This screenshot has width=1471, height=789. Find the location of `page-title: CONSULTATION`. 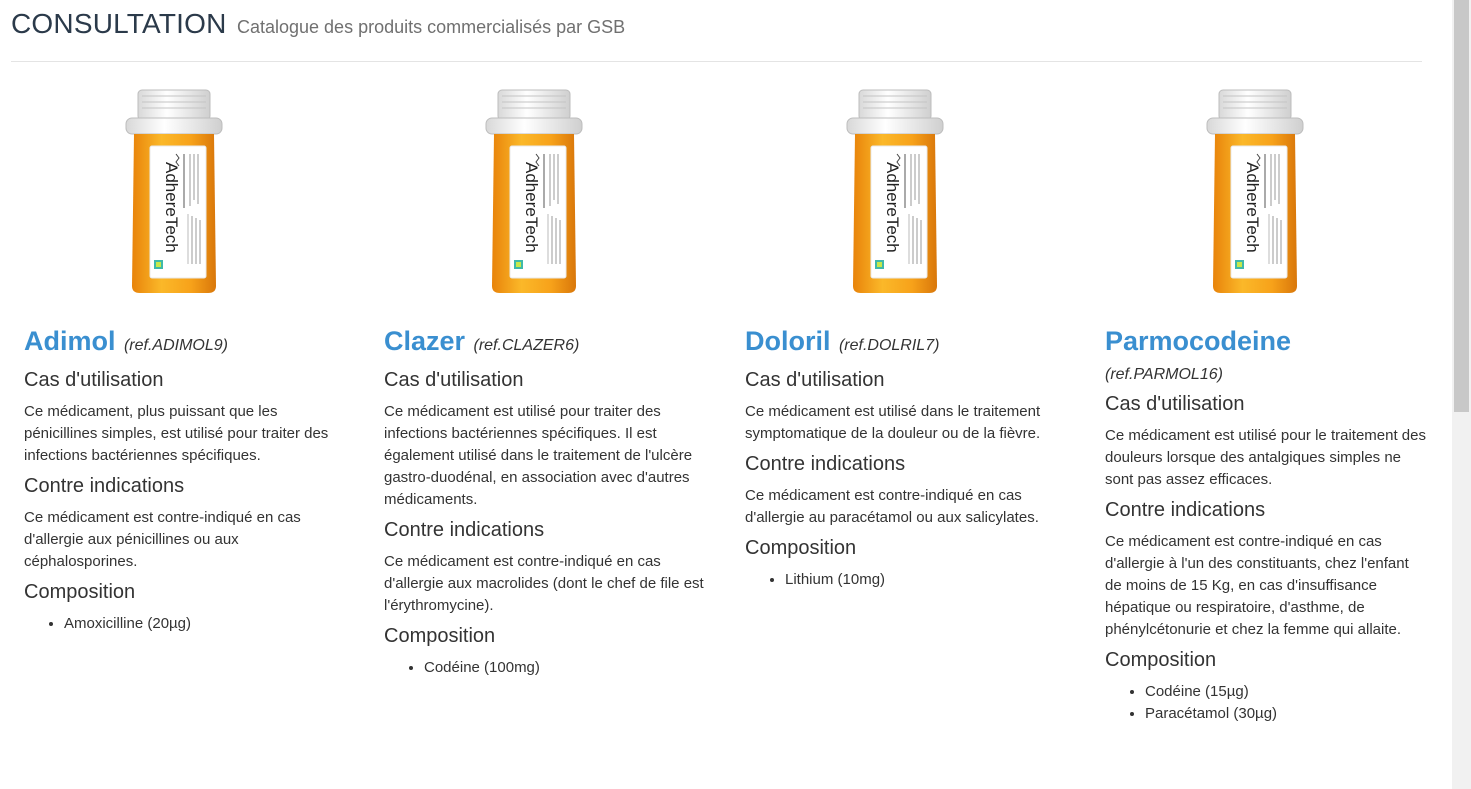

page-title: CONSULTATION is located at coordinates (119, 23).